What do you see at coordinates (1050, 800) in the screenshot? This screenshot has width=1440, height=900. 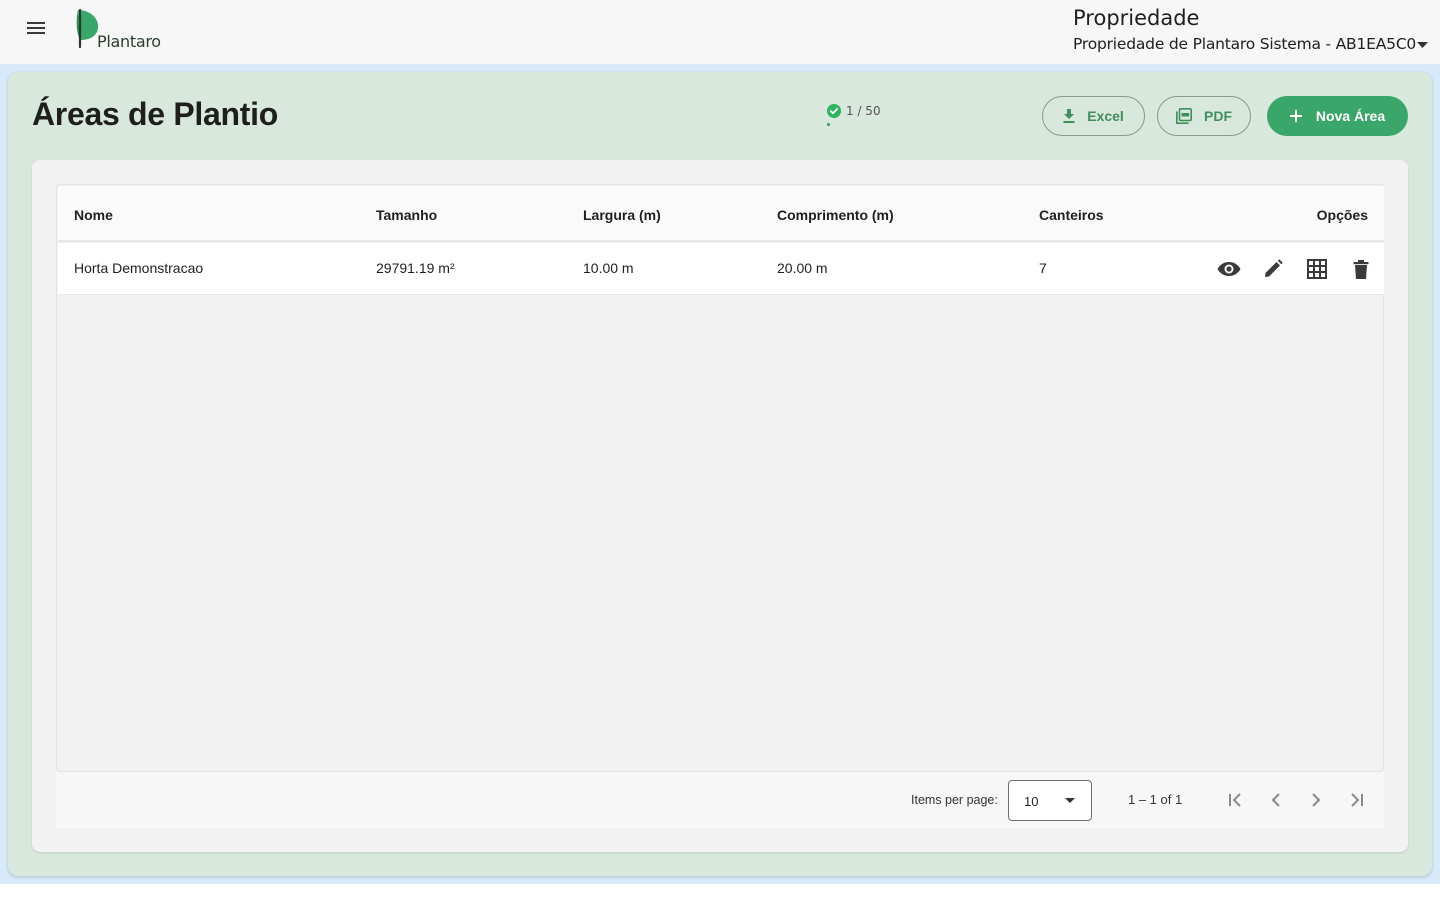 I see `items-per-page-select: 10` at bounding box center [1050, 800].